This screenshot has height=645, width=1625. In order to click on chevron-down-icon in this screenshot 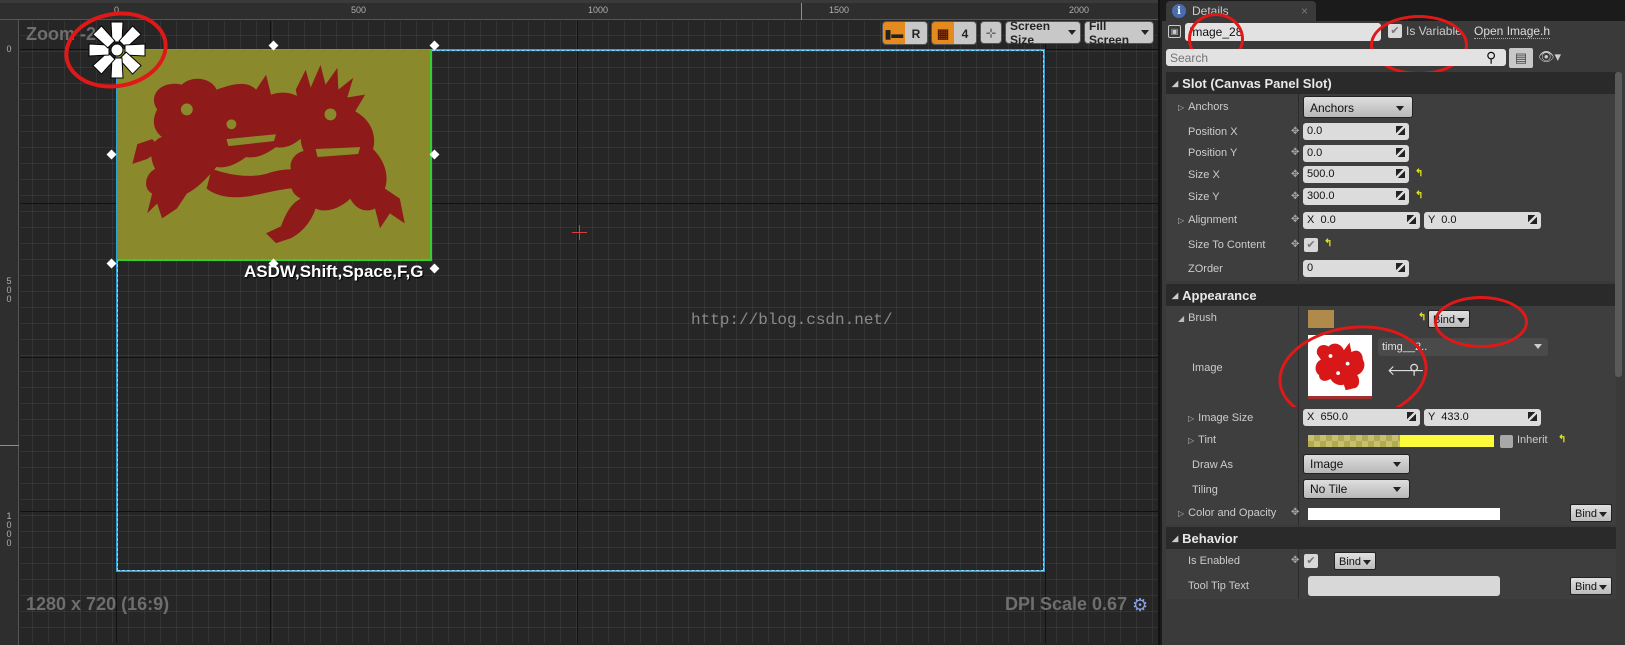, I will do `click(1603, 514)`.